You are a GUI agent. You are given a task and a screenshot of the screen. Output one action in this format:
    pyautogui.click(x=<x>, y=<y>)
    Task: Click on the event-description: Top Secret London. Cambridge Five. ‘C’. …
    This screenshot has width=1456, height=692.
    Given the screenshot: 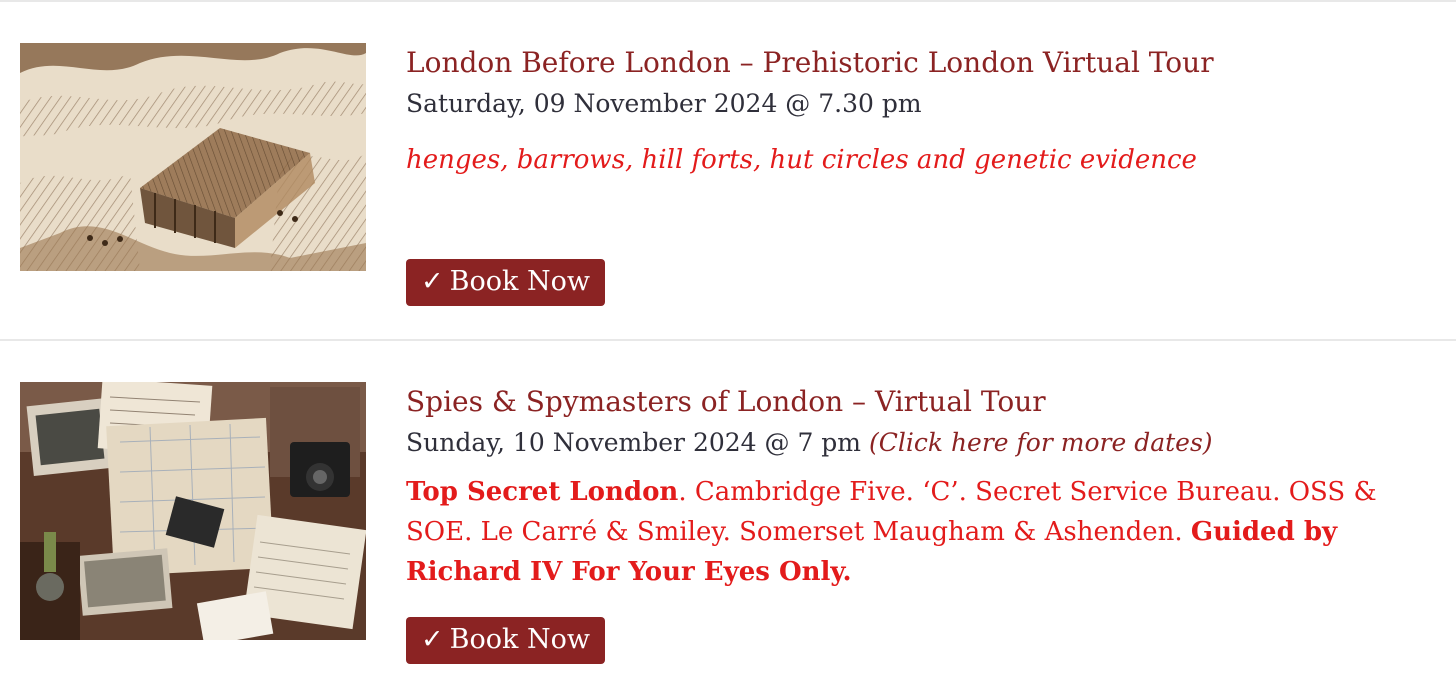 What is the action you would take?
    pyautogui.click(x=916, y=532)
    